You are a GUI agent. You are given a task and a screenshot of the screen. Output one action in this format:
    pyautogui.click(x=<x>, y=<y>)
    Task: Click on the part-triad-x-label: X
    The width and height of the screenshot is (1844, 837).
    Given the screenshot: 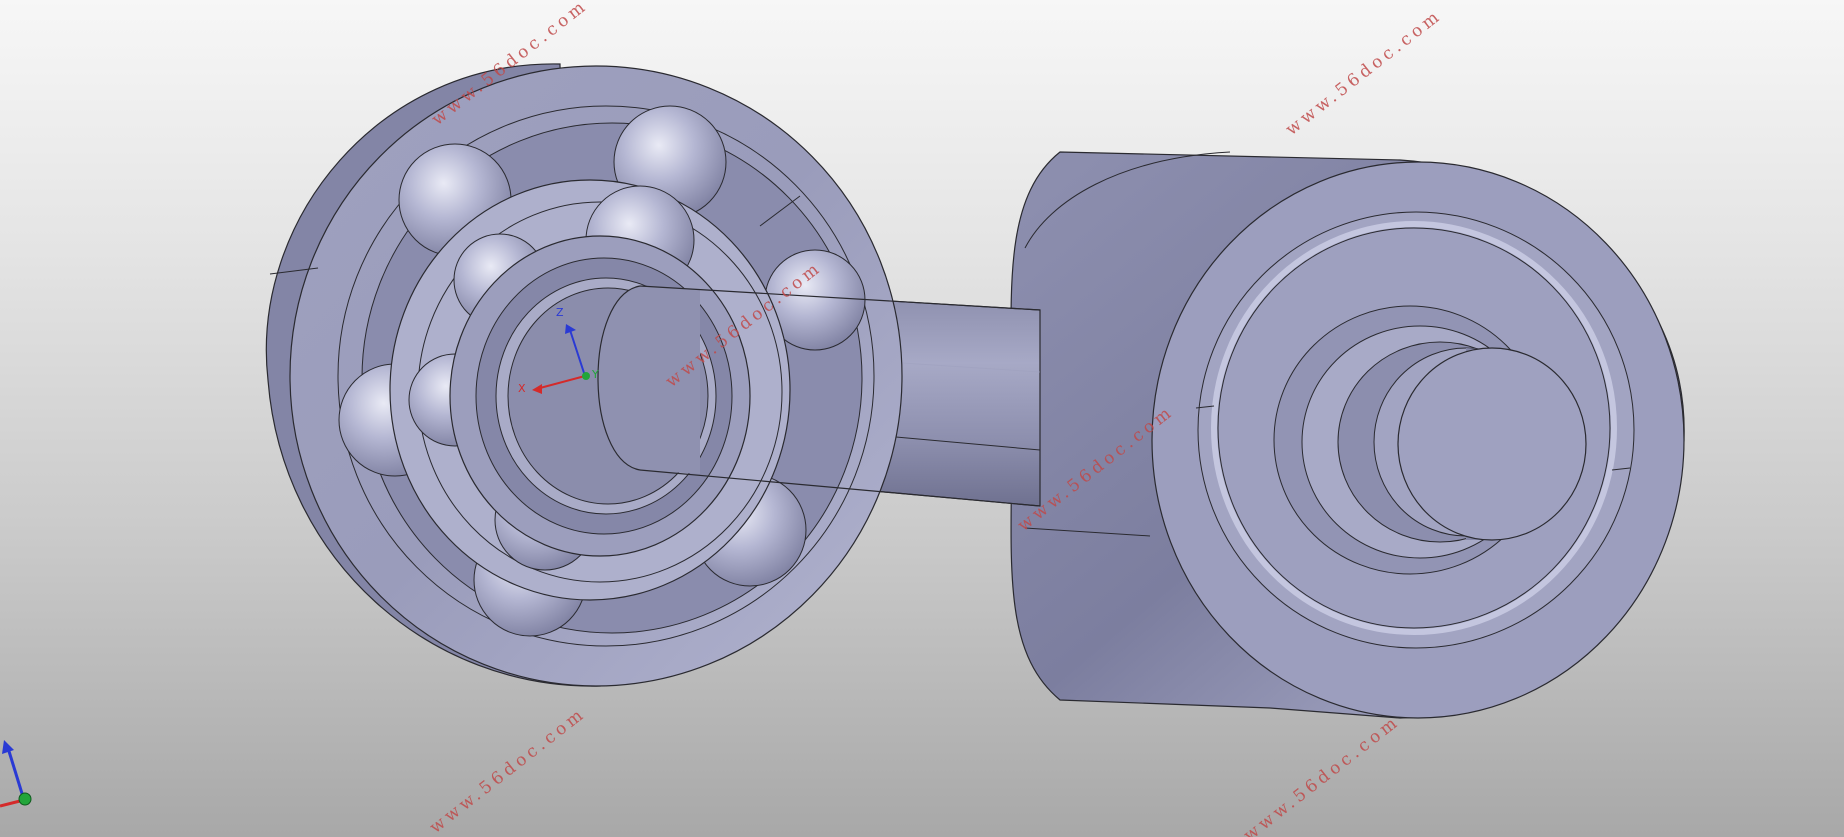 What is the action you would take?
    pyautogui.click(x=522, y=388)
    